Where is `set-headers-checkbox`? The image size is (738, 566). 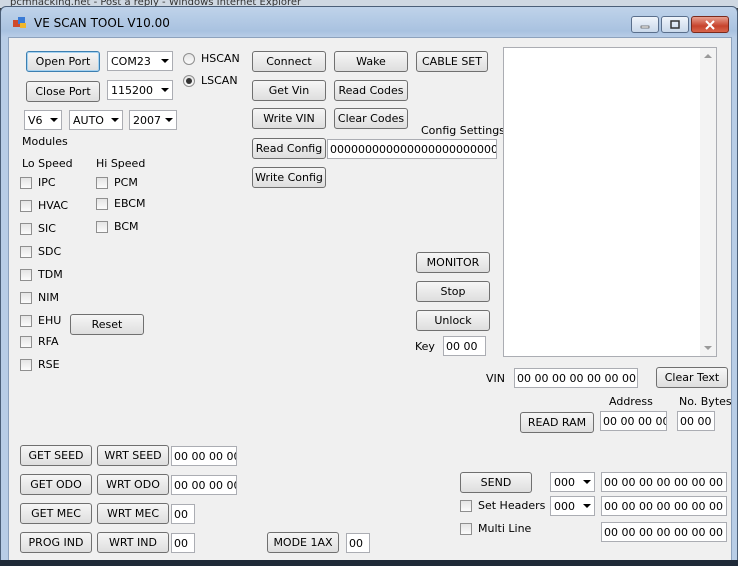
set-headers-checkbox is located at coordinates (466, 506).